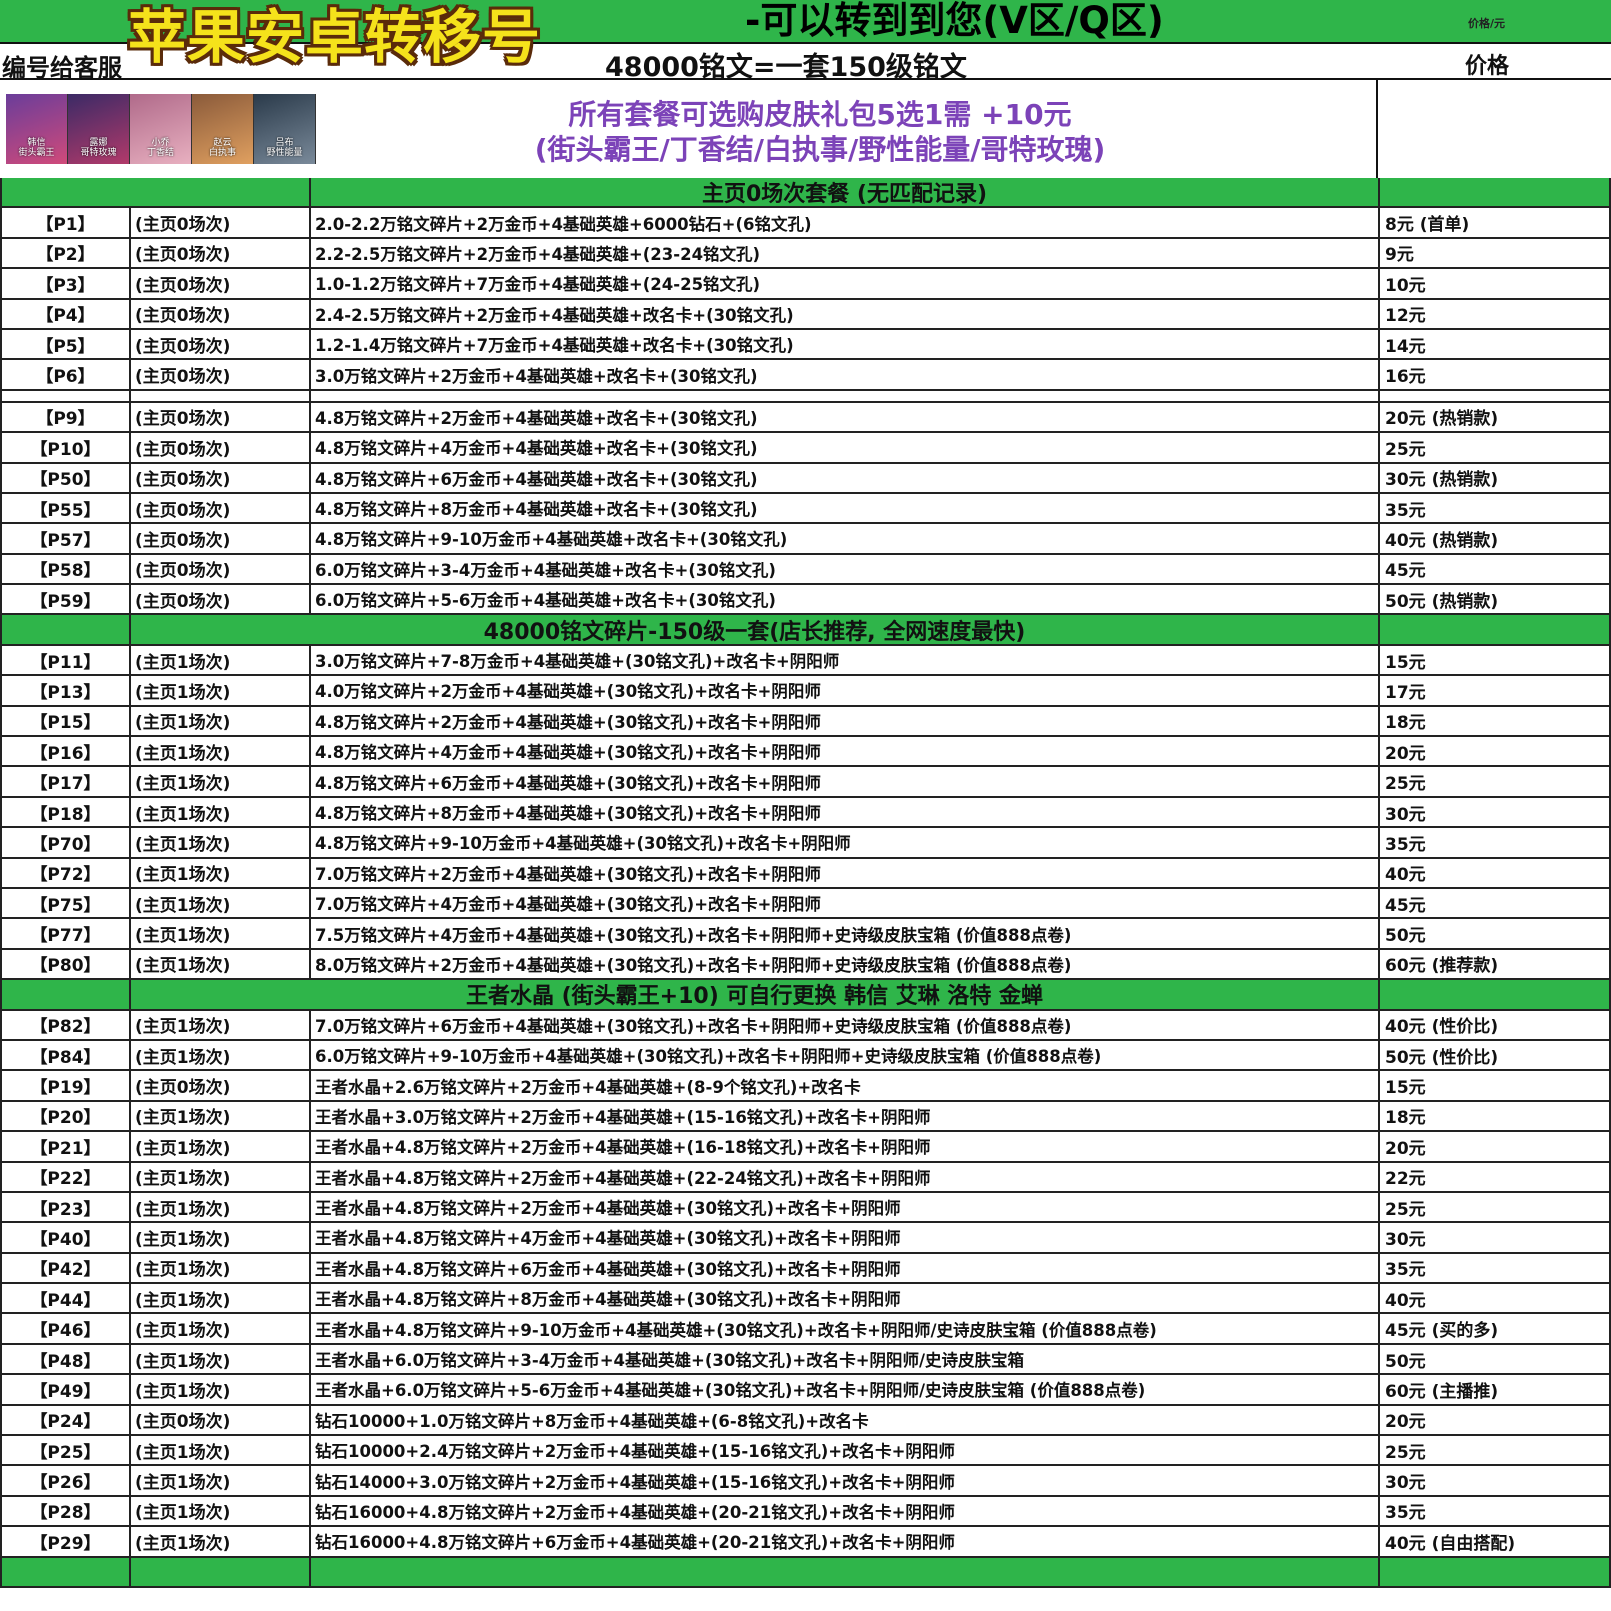  I want to click on package-code: 【P75】, so click(64, 903).